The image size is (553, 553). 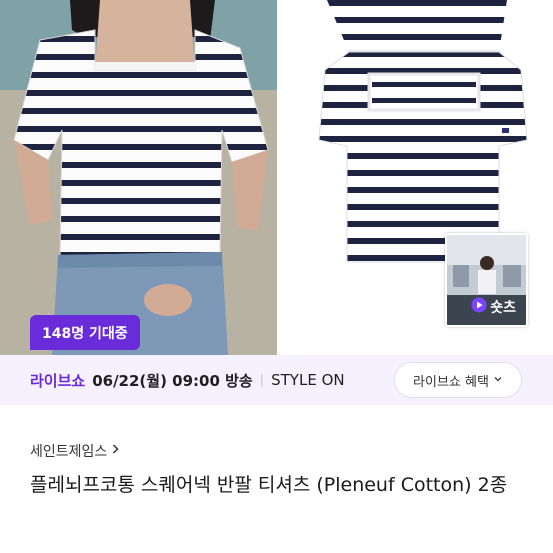 I want to click on live-benefit-label: 라이브쇼 혜택, so click(x=451, y=382).